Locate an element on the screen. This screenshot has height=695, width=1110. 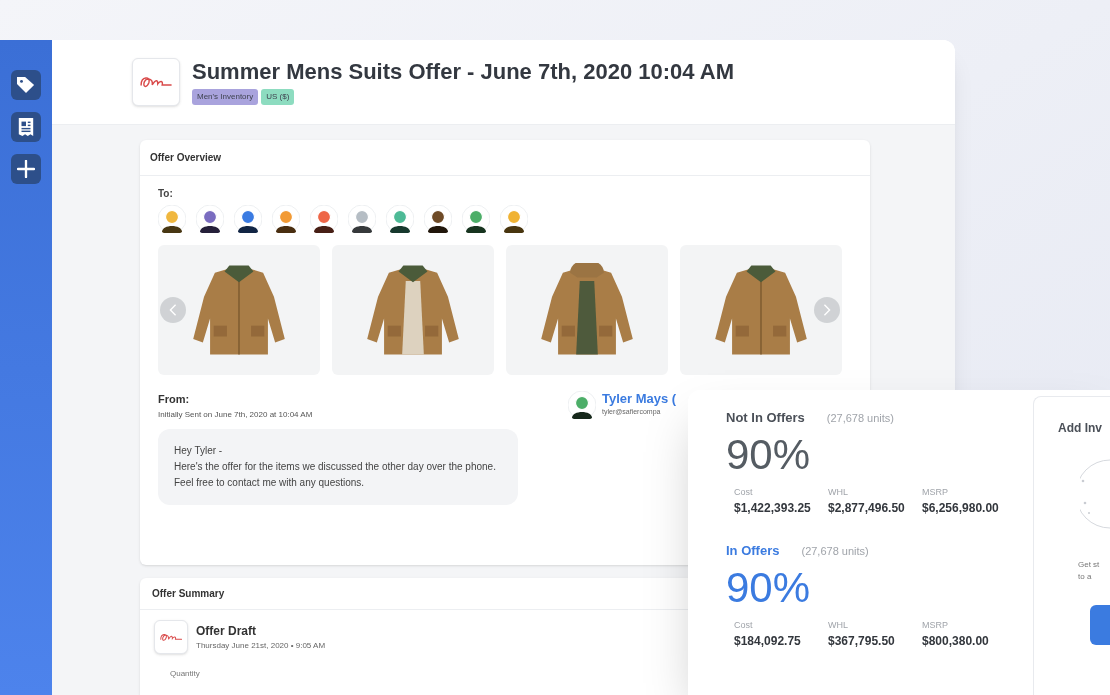
add-button is located at coordinates (26, 169).